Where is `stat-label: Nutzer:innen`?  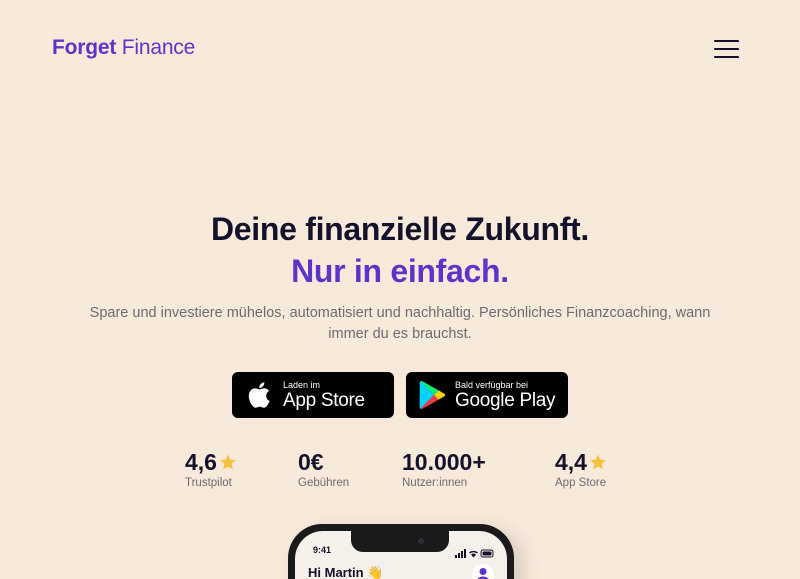 stat-label: Nutzer:innen is located at coordinates (435, 483).